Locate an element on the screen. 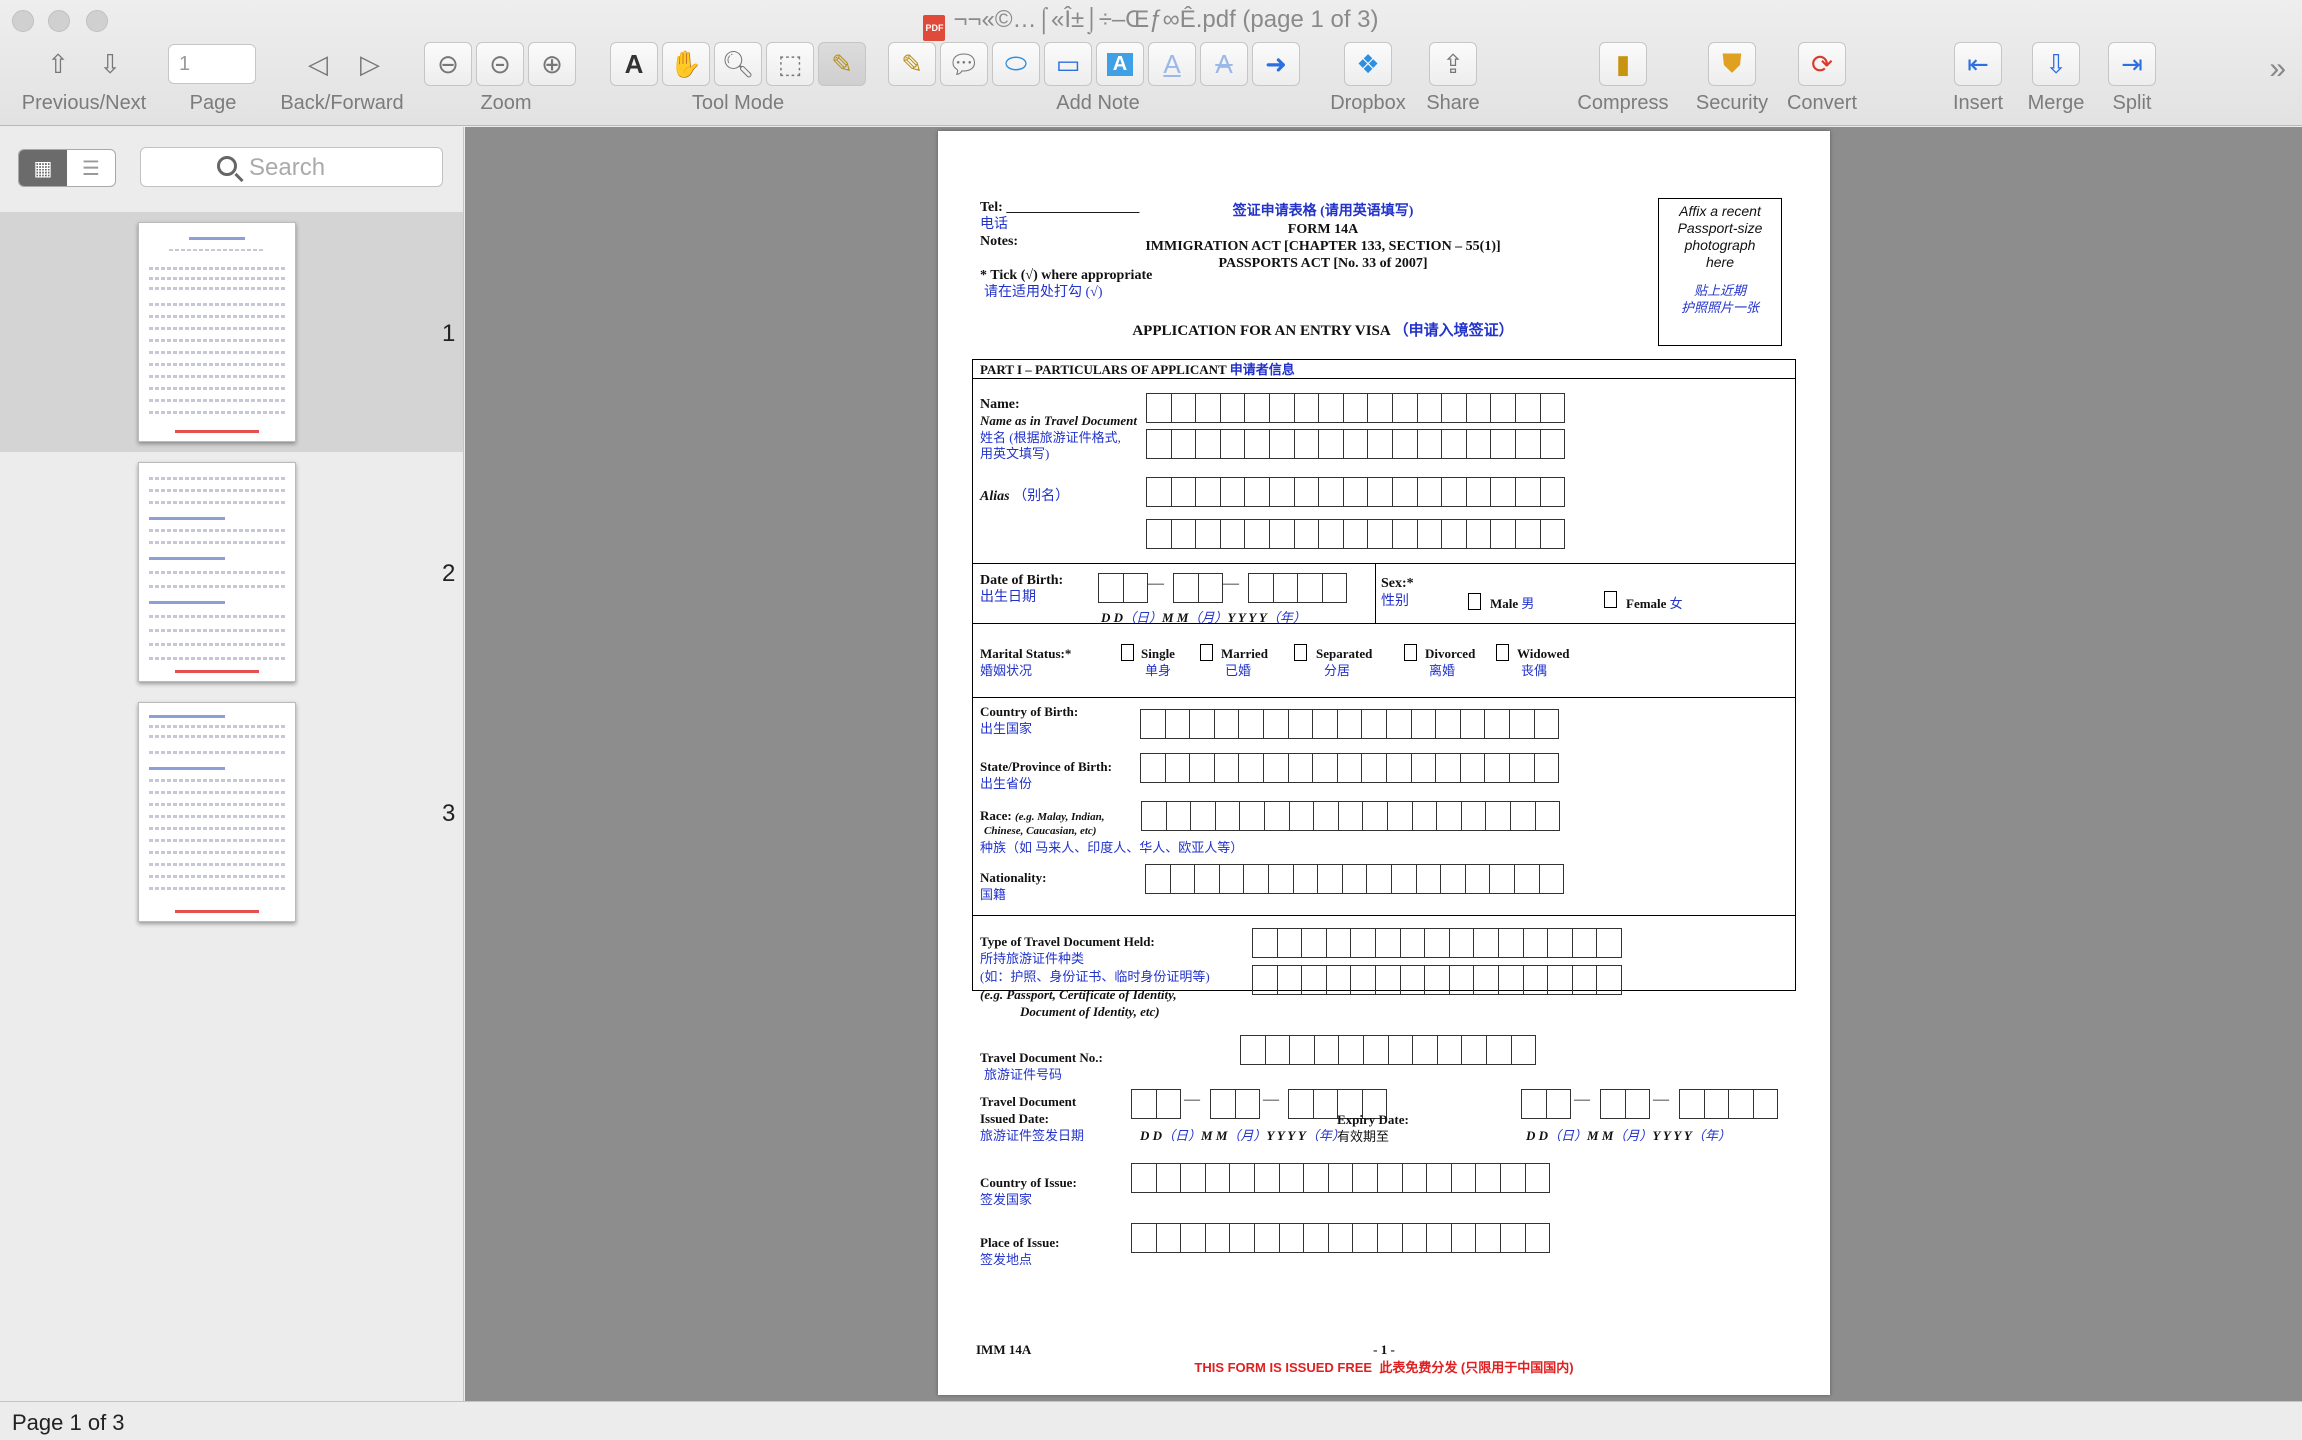 The width and height of the screenshot is (2302, 1440). place-of-issue-boxes is located at coordinates (1341, 1238).